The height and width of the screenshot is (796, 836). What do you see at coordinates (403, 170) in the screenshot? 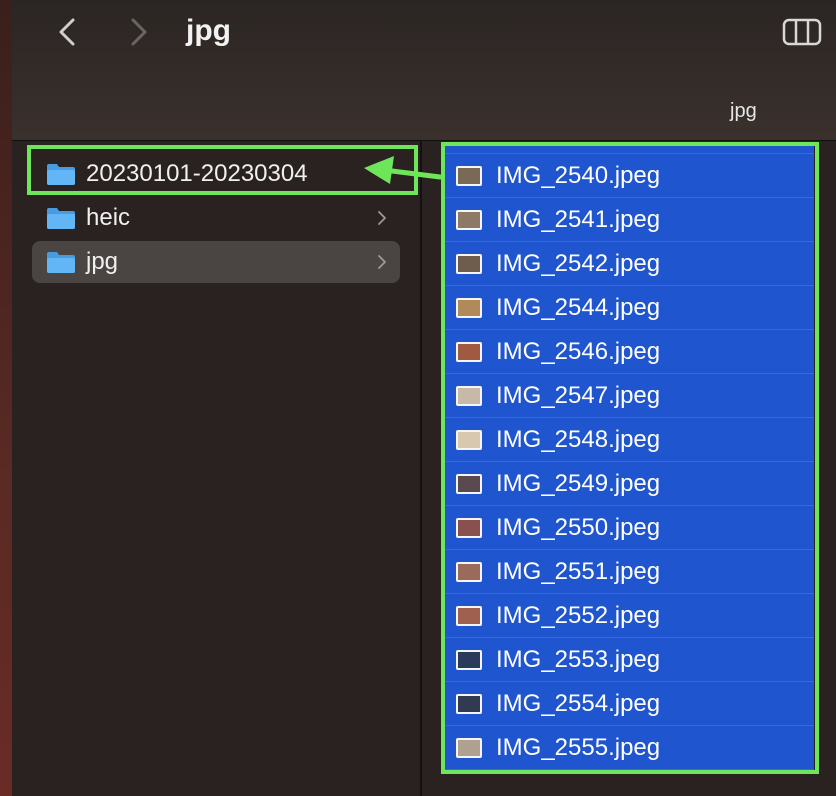
I see `annotation-arrow` at bounding box center [403, 170].